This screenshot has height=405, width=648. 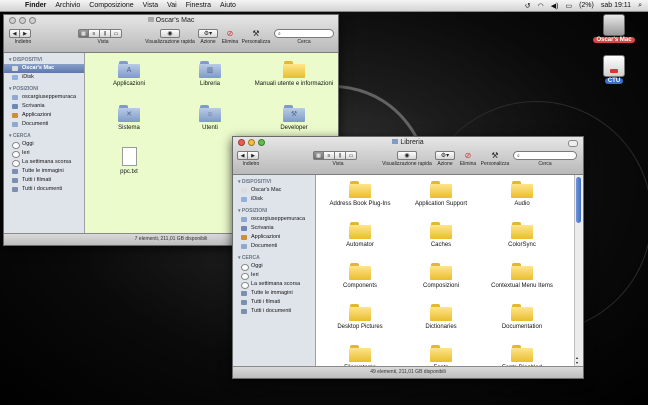 I want to click on folder-item: Contextual Menu Items, so click(x=522, y=276).